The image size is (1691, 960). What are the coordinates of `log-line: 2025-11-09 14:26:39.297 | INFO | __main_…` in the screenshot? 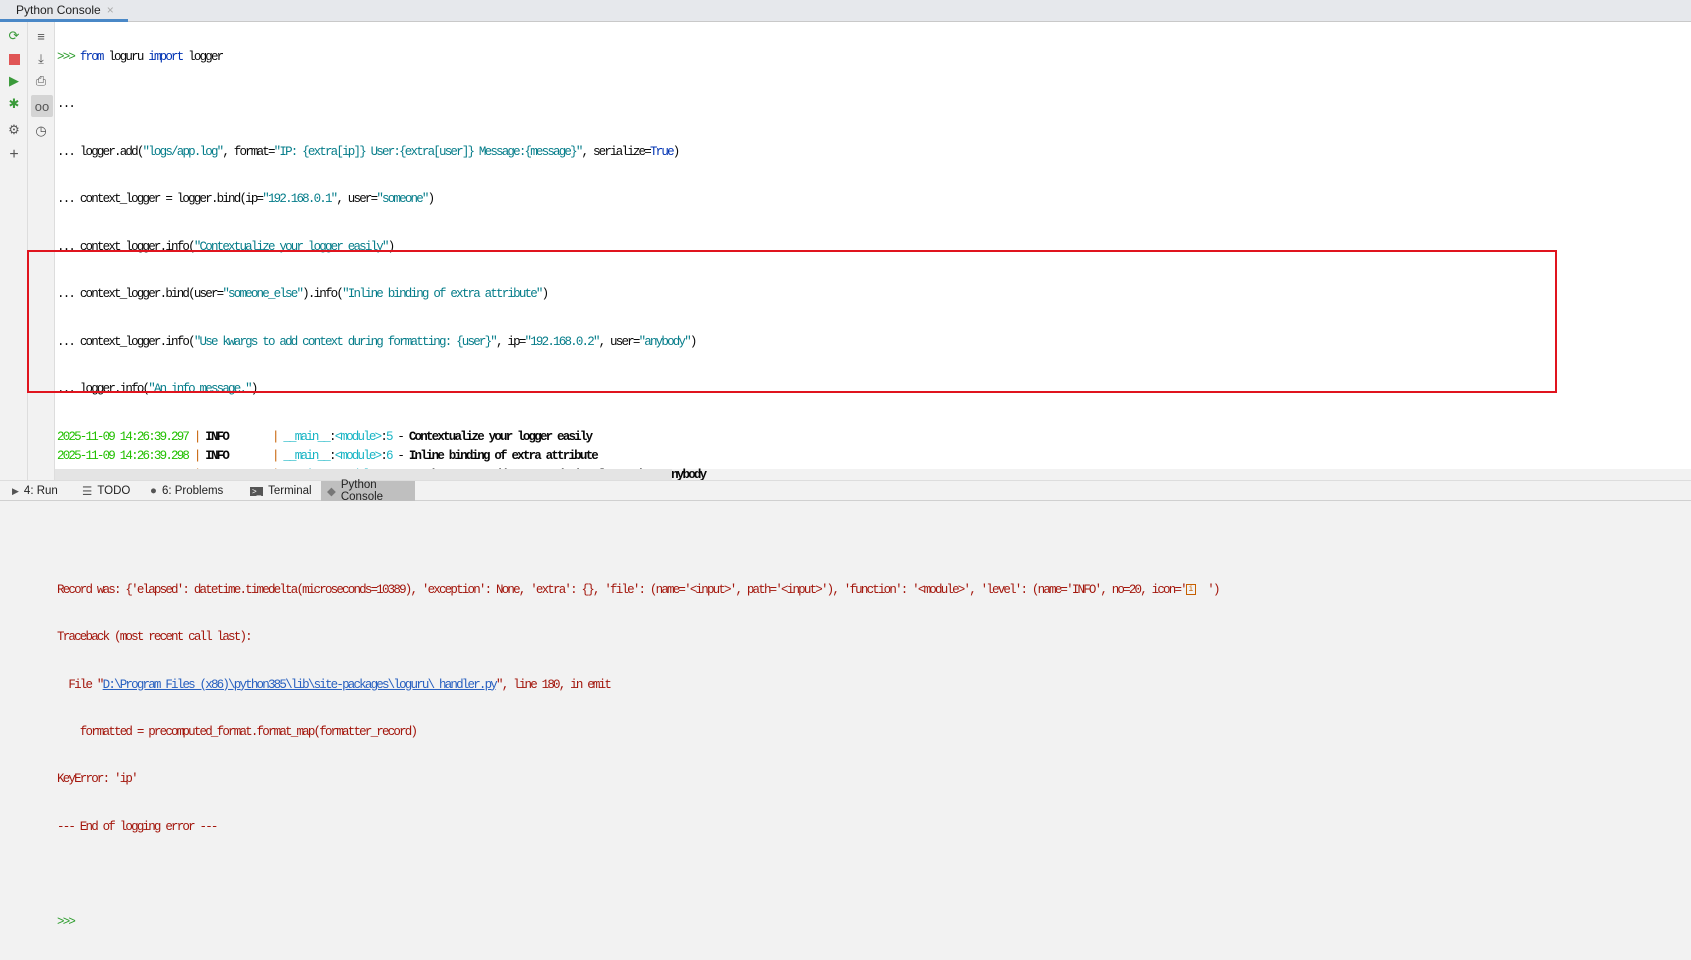 It's located at (325, 436).